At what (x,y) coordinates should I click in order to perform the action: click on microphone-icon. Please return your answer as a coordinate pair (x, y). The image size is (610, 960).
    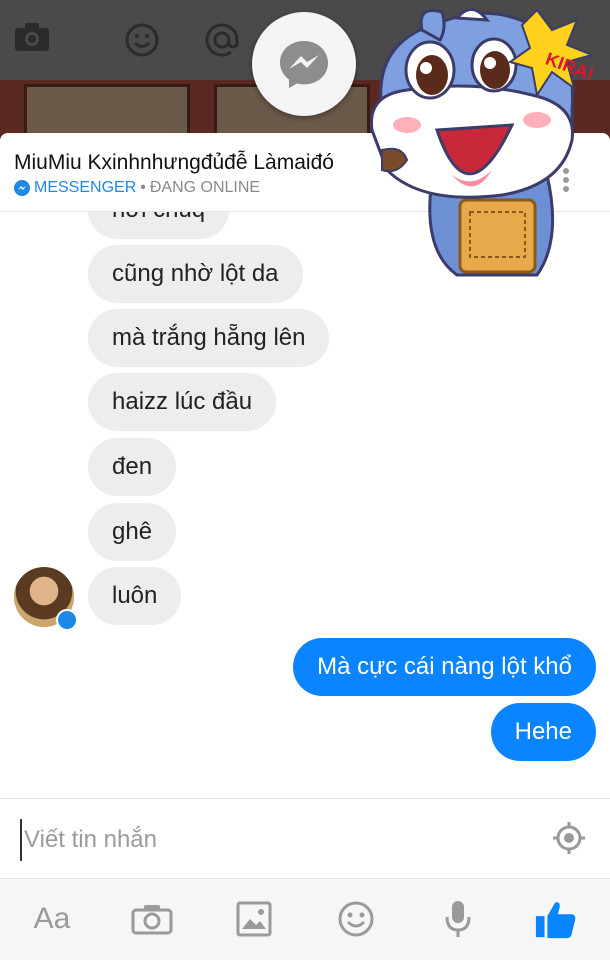
    Looking at the image, I should click on (458, 919).